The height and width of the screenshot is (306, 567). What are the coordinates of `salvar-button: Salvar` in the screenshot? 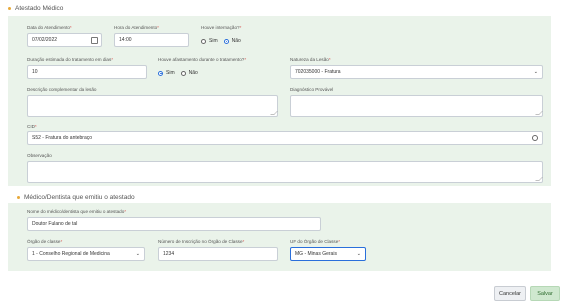 It's located at (545, 293).